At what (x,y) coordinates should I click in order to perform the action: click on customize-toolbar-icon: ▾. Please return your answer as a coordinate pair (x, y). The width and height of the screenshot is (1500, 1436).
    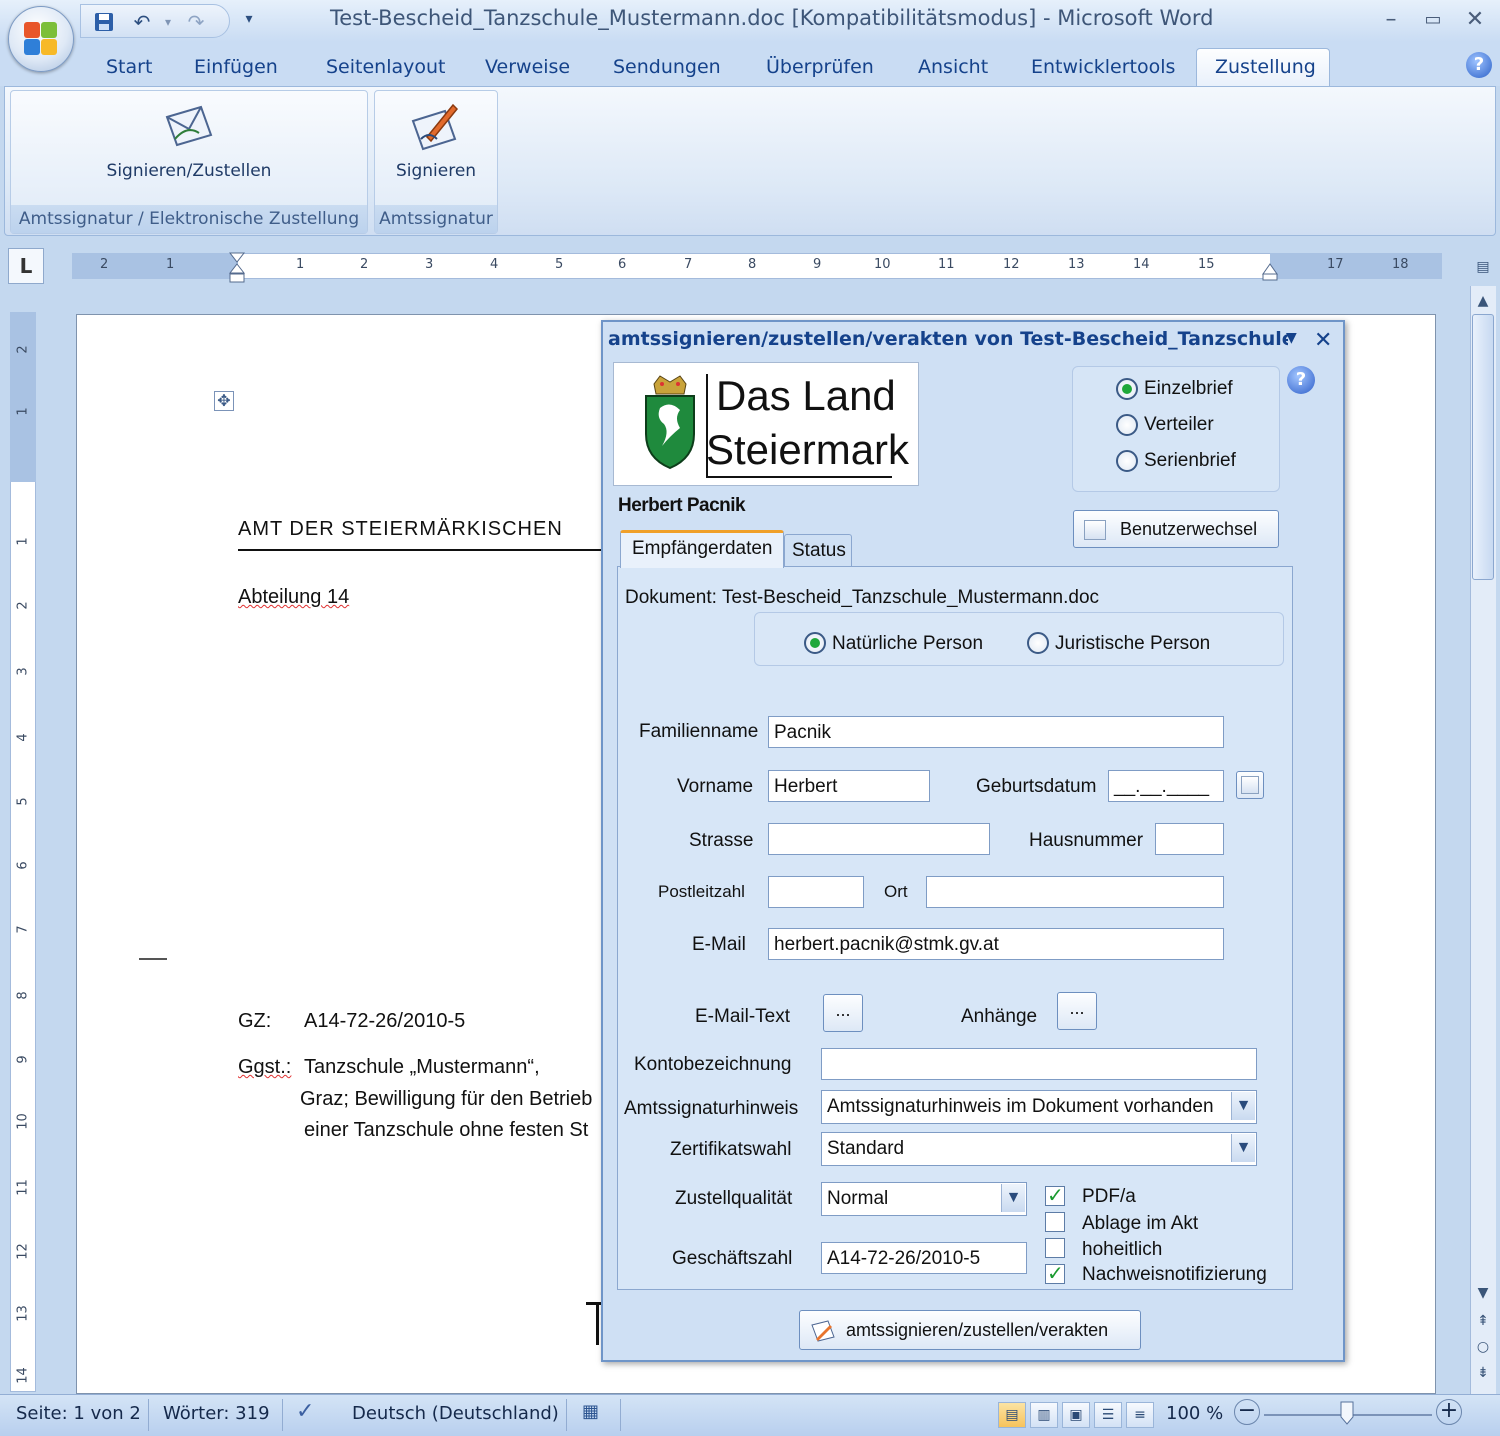
    Looking at the image, I should click on (249, 19).